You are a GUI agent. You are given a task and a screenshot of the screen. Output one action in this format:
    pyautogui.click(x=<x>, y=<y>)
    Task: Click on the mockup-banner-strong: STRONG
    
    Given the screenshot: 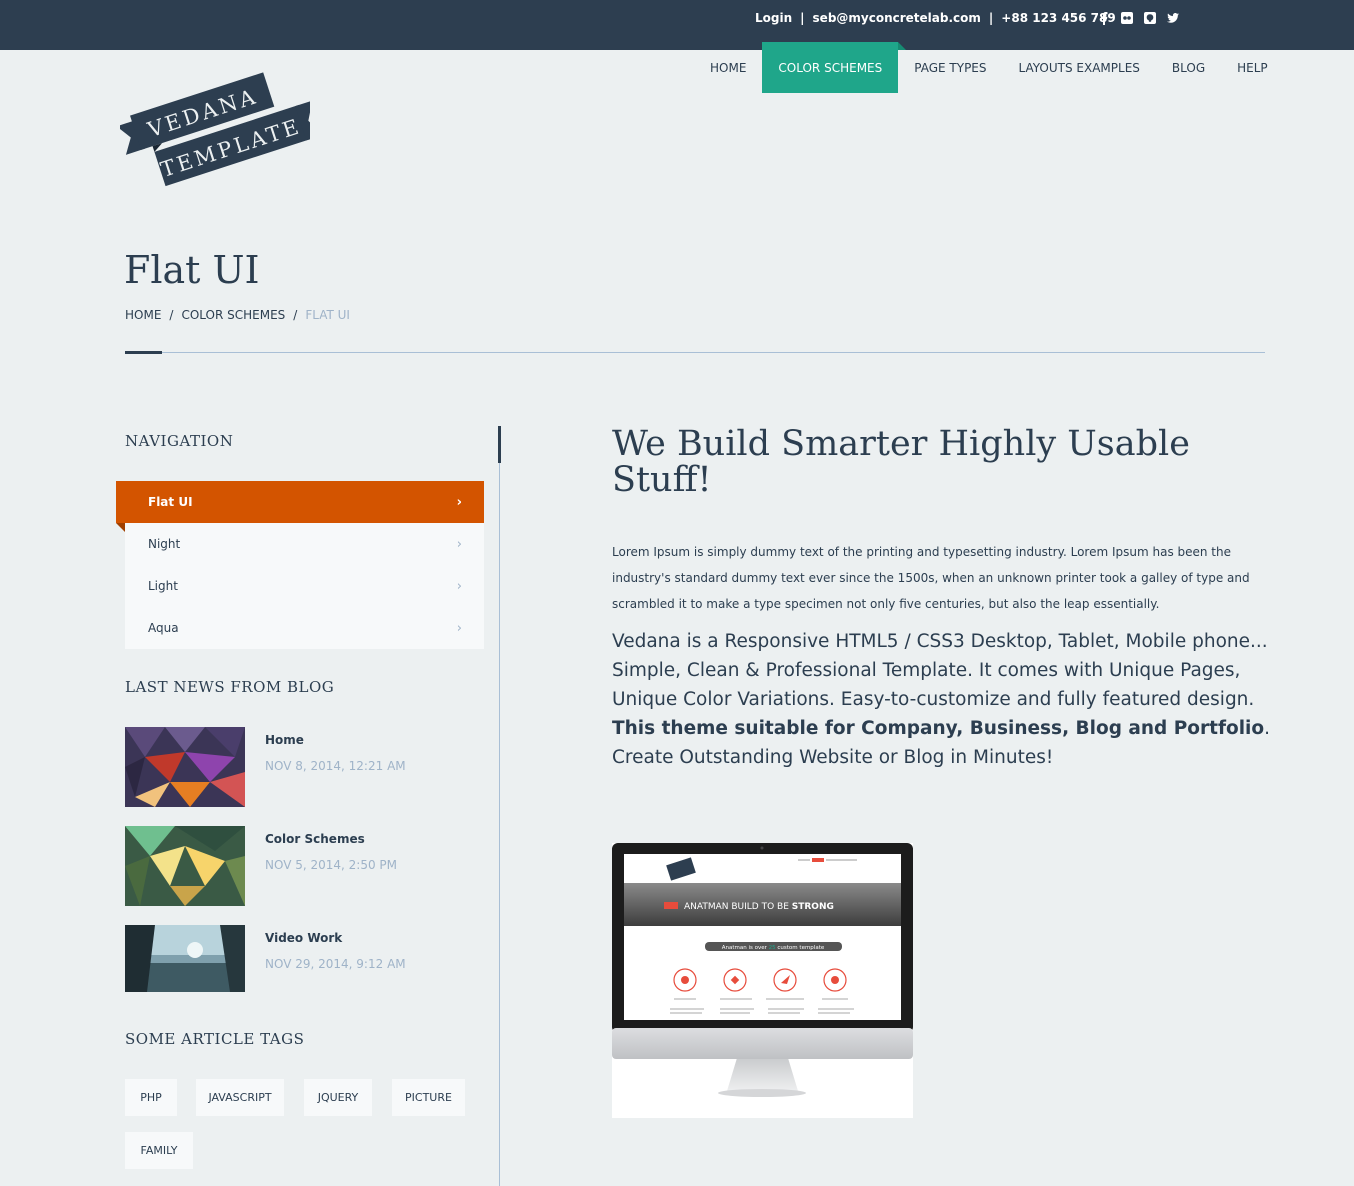 What is the action you would take?
    pyautogui.click(x=813, y=907)
    